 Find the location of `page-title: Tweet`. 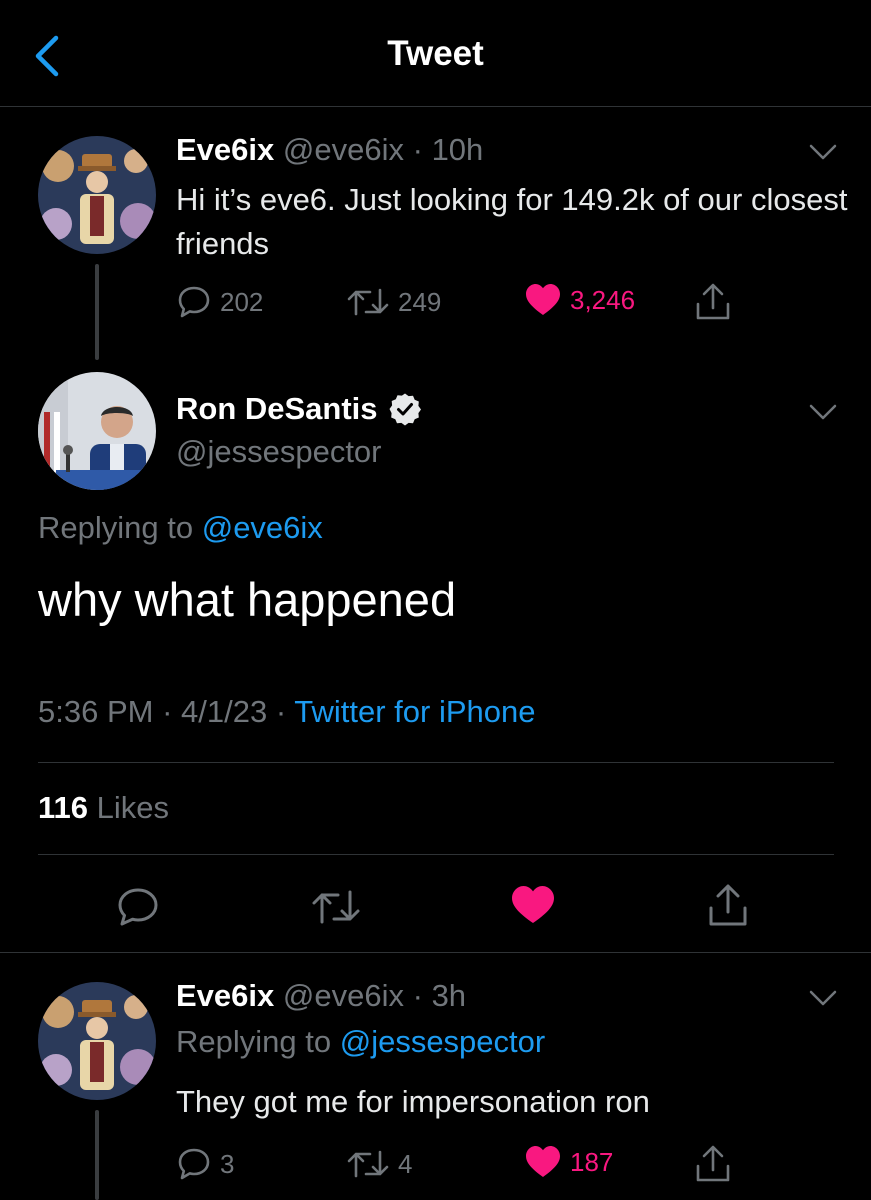

page-title: Tweet is located at coordinates (435, 53).